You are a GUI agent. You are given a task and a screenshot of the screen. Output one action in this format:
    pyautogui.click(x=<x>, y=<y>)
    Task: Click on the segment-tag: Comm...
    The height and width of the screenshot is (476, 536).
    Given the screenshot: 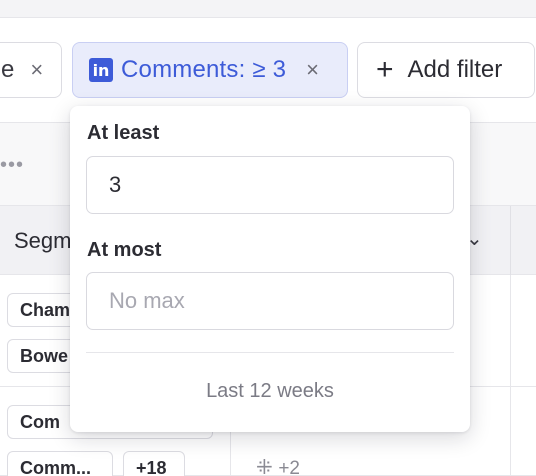 What is the action you would take?
    pyautogui.click(x=60, y=463)
    